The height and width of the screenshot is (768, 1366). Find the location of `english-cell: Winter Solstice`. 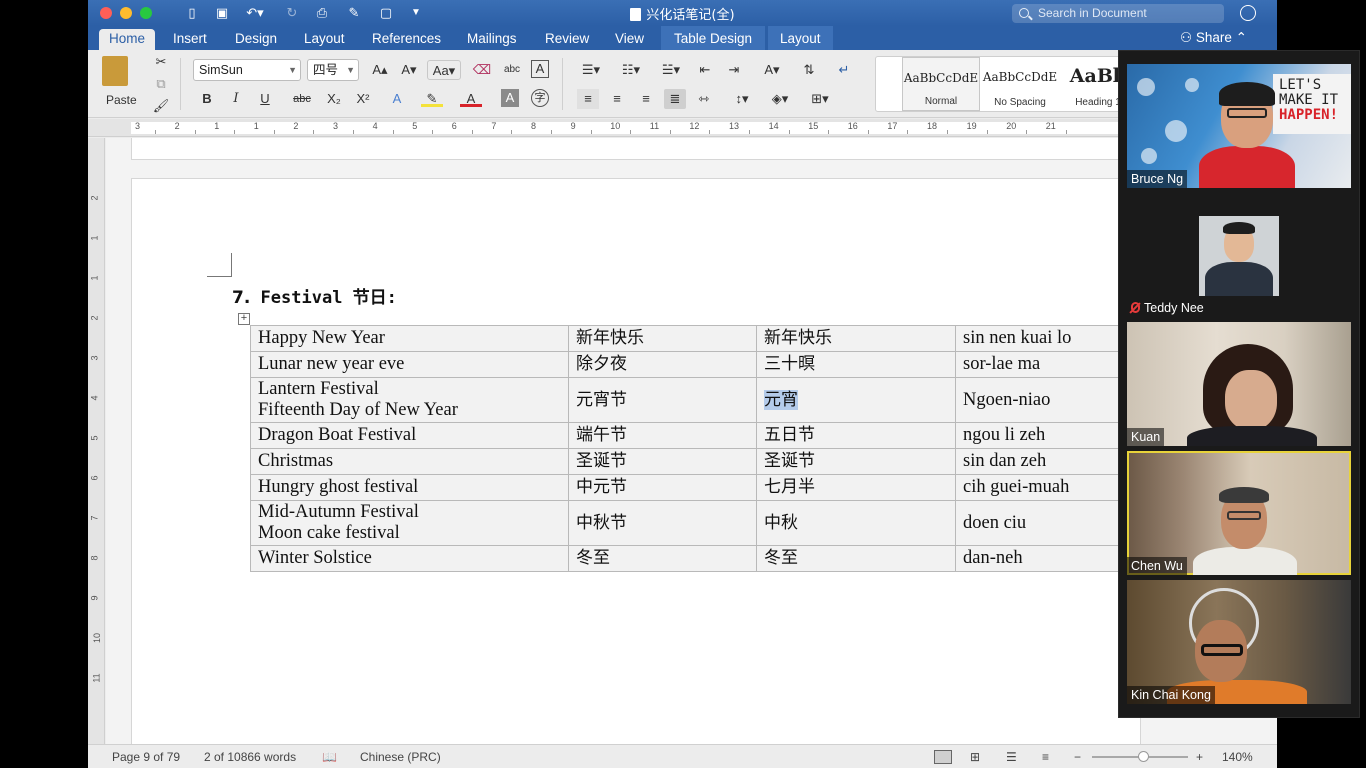

english-cell: Winter Solstice is located at coordinates (409, 558).